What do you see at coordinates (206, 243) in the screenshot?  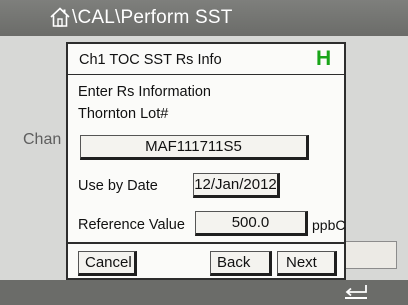 I see `dialog-divider` at bounding box center [206, 243].